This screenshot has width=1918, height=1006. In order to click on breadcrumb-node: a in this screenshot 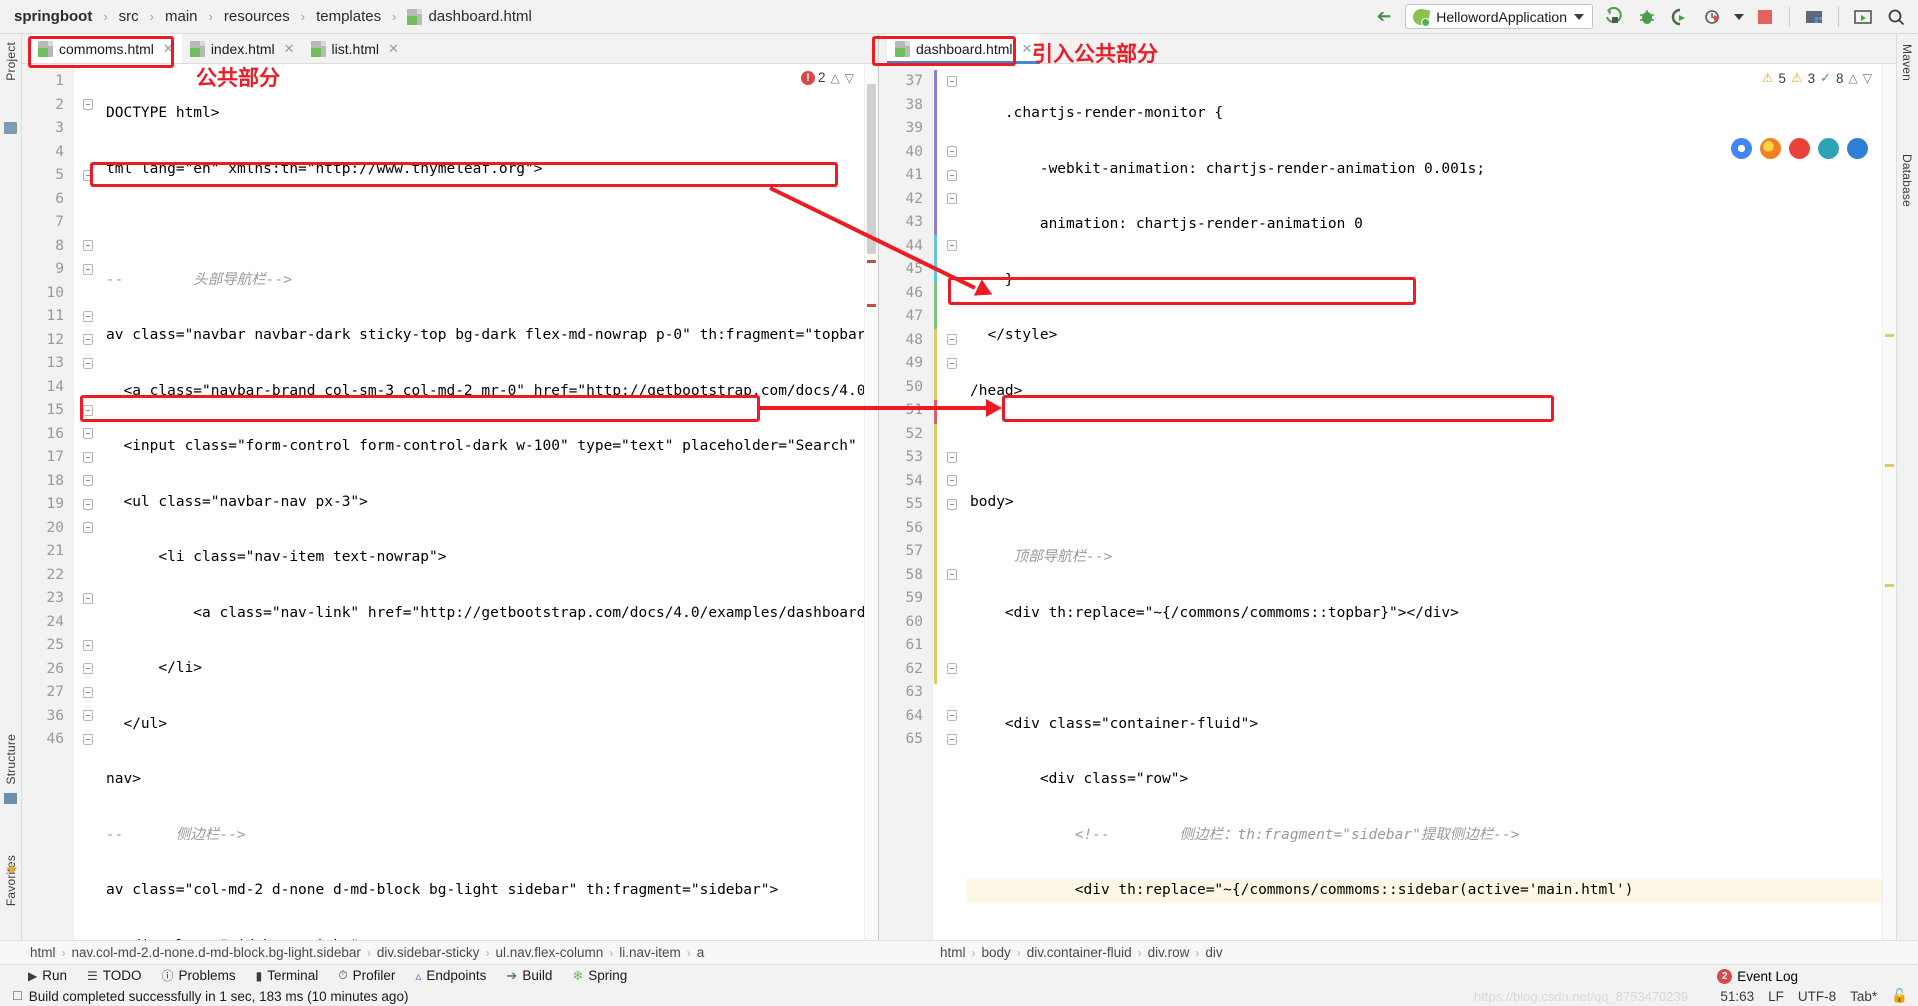, I will do `click(701, 952)`.